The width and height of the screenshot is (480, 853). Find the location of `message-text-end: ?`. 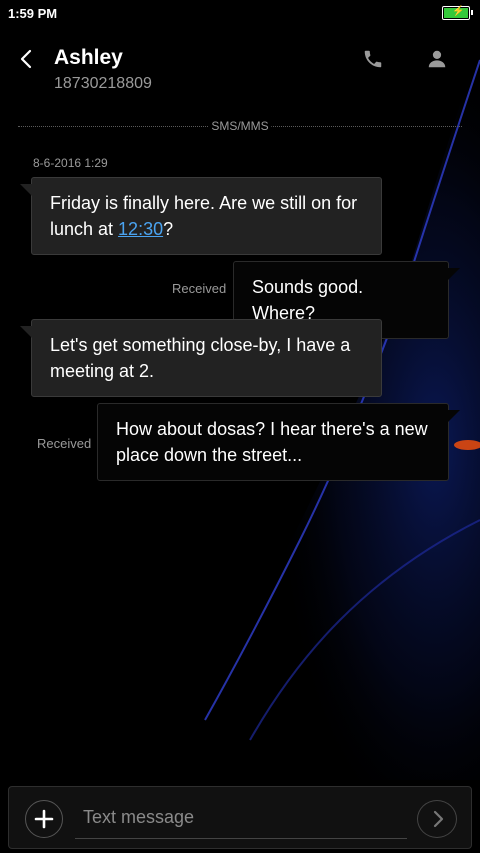

message-text-end: ? is located at coordinates (168, 229).